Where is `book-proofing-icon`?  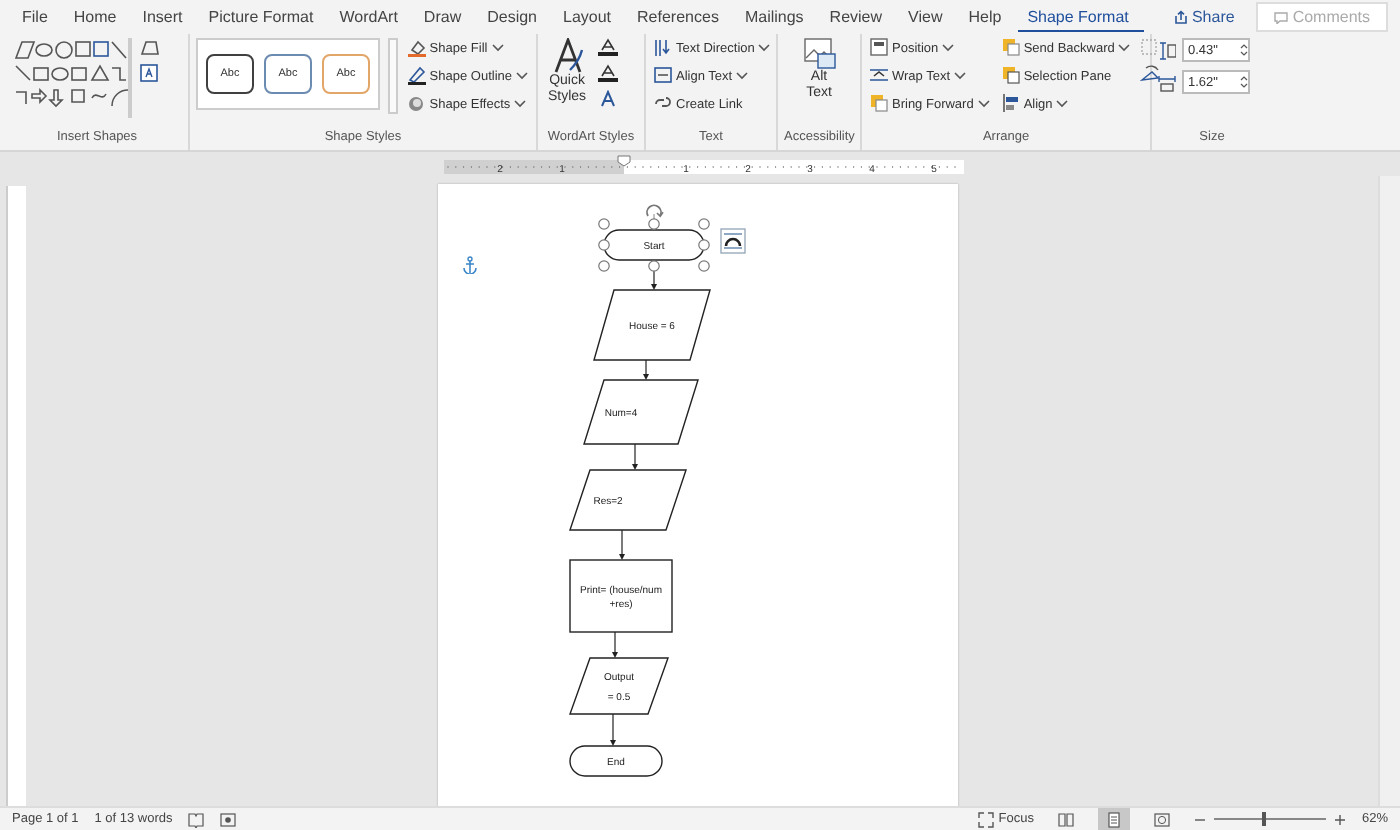 book-proofing-icon is located at coordinates (196, 819).